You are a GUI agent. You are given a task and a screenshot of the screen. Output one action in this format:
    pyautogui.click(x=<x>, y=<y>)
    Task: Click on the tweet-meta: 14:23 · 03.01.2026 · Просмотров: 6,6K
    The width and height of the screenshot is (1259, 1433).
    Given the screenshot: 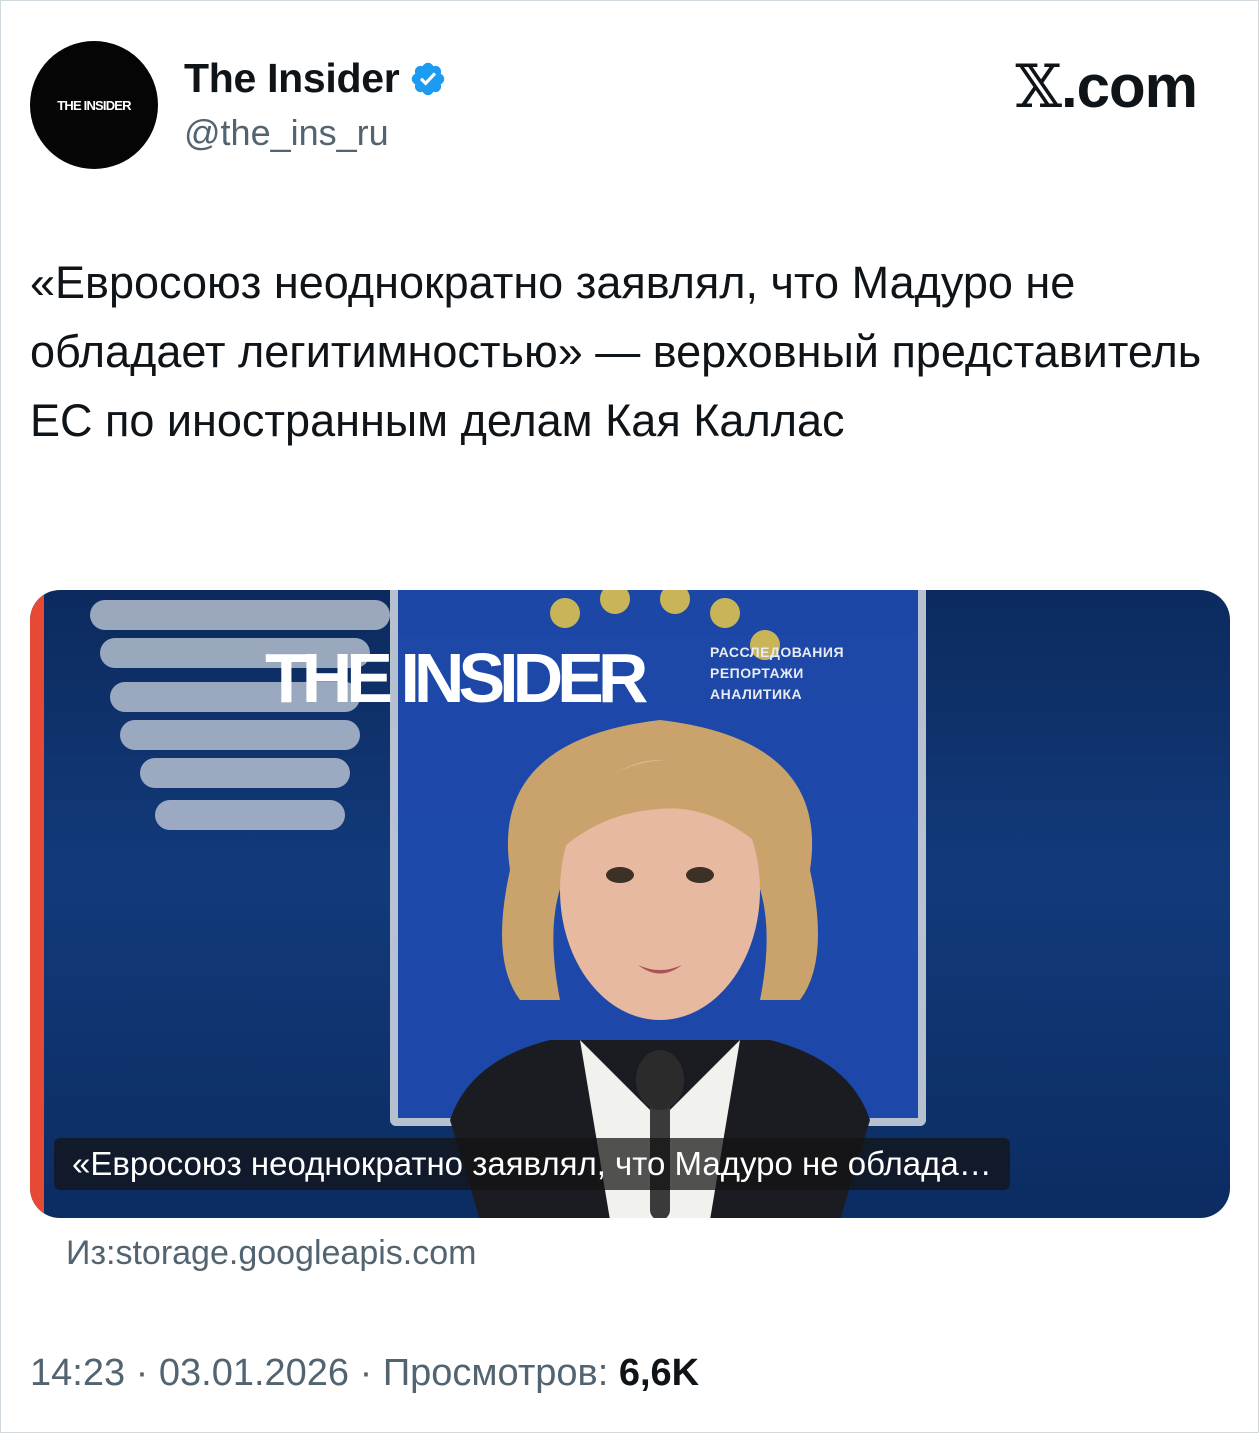 What is the action you would take?
    pyautogui.click(x=364, y=1373)
    